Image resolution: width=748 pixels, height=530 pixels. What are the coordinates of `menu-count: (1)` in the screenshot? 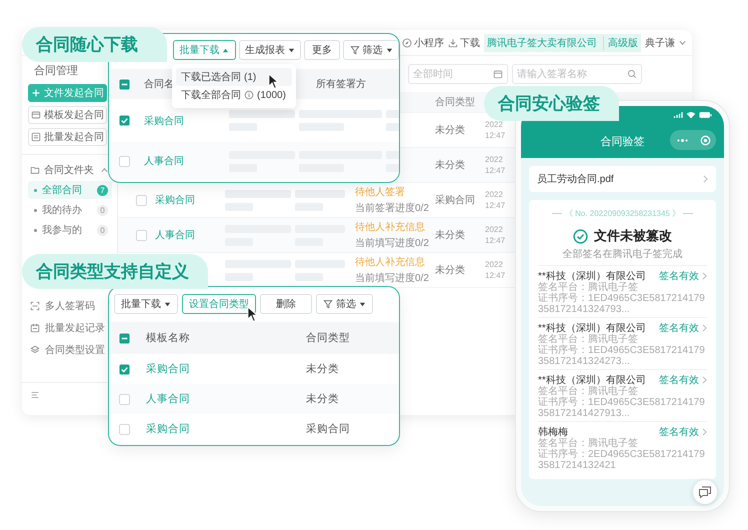 It's located at (250, 77).